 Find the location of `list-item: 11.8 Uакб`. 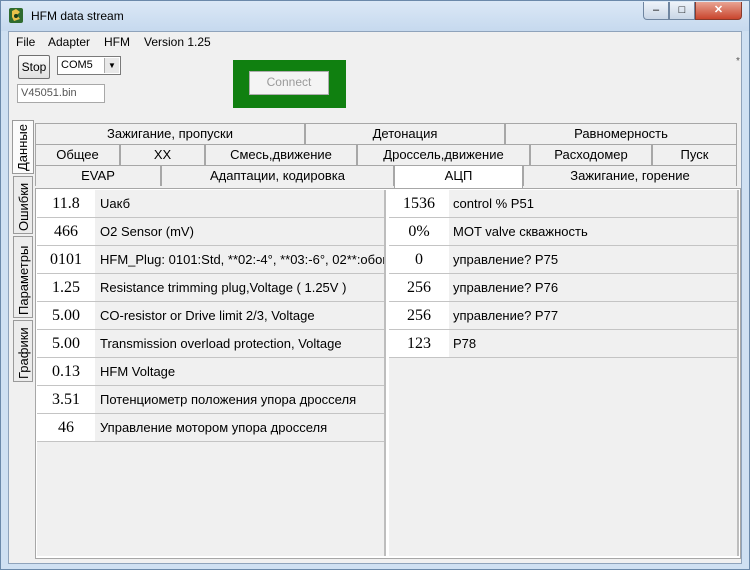

list-item: 11.8 Uакб is located at coordinates (210, 204).